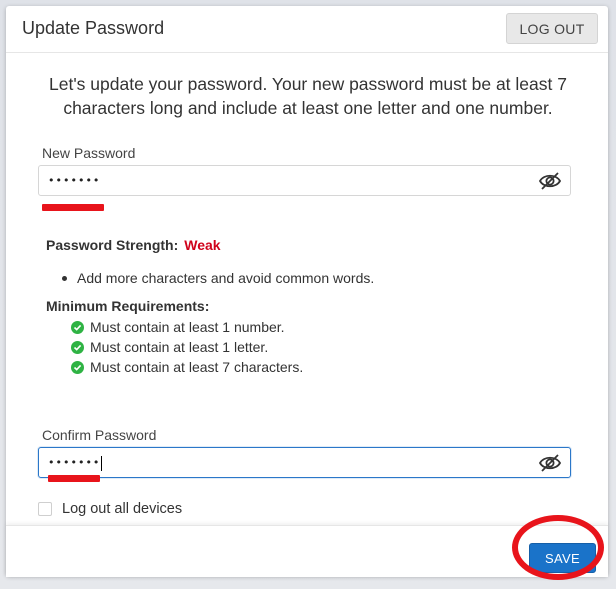 This screenshot has height=589, width=616. I want to click on logout-button: LOG OUT, so click(552, 28).